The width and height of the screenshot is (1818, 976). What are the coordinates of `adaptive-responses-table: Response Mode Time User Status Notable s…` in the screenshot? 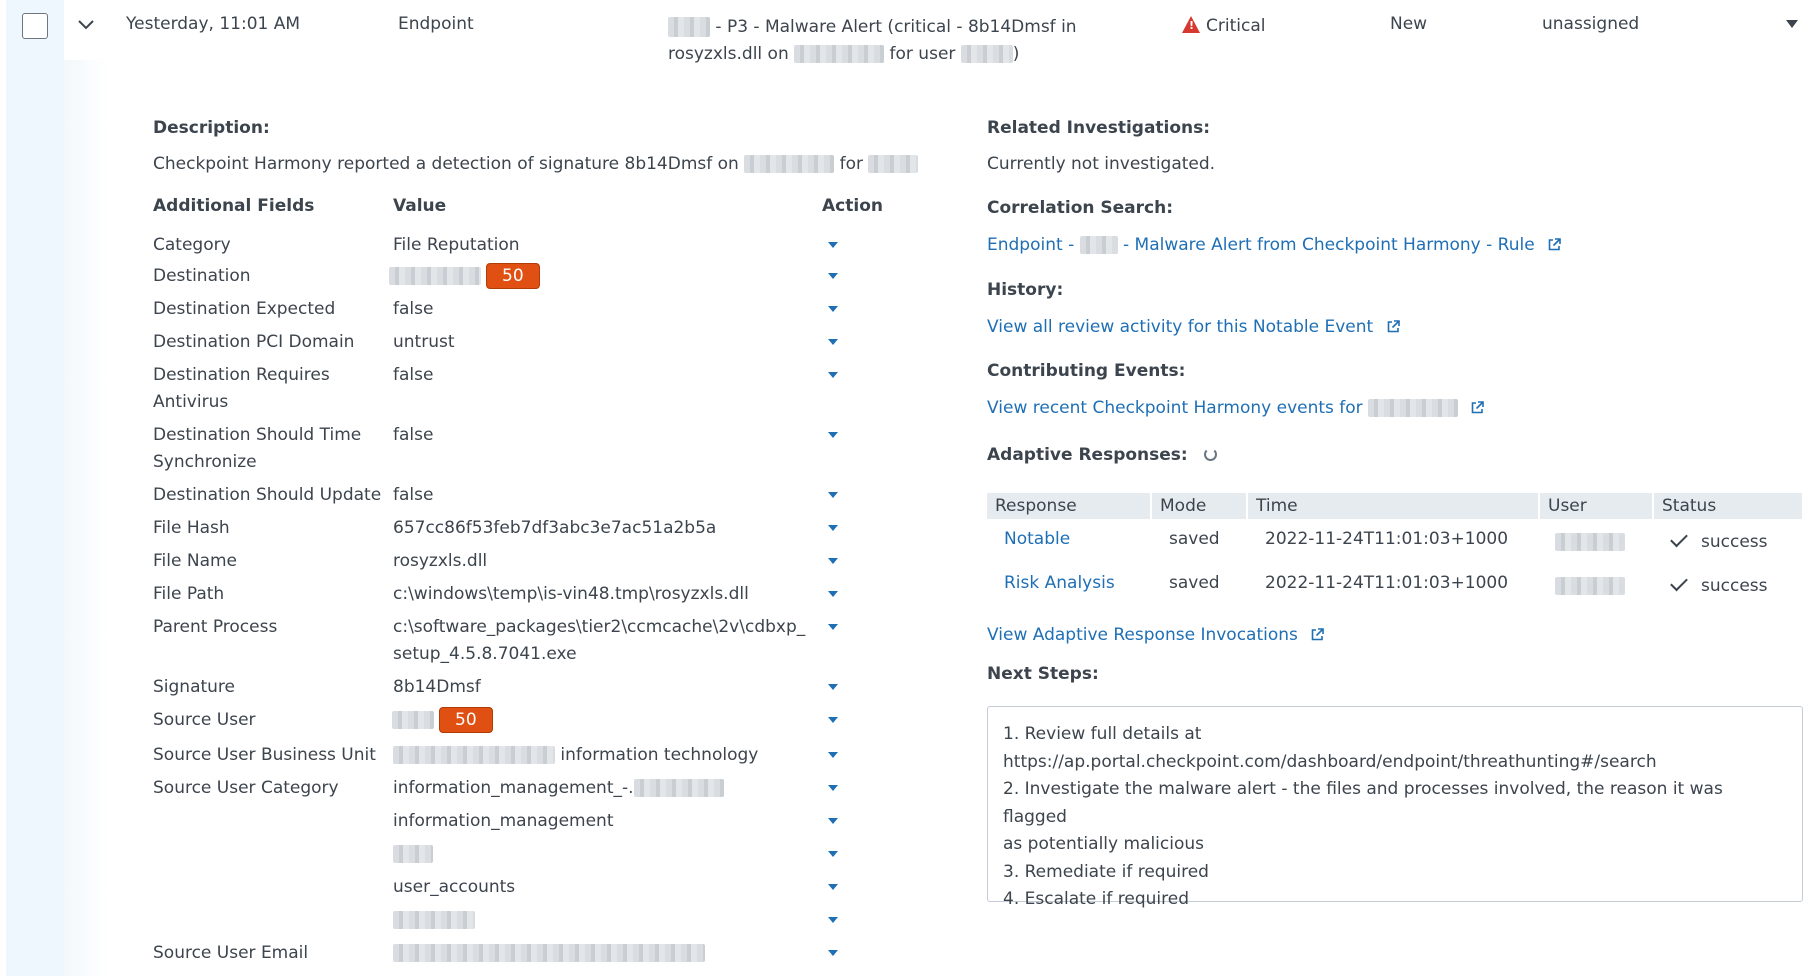 It's located at (1396, 548).